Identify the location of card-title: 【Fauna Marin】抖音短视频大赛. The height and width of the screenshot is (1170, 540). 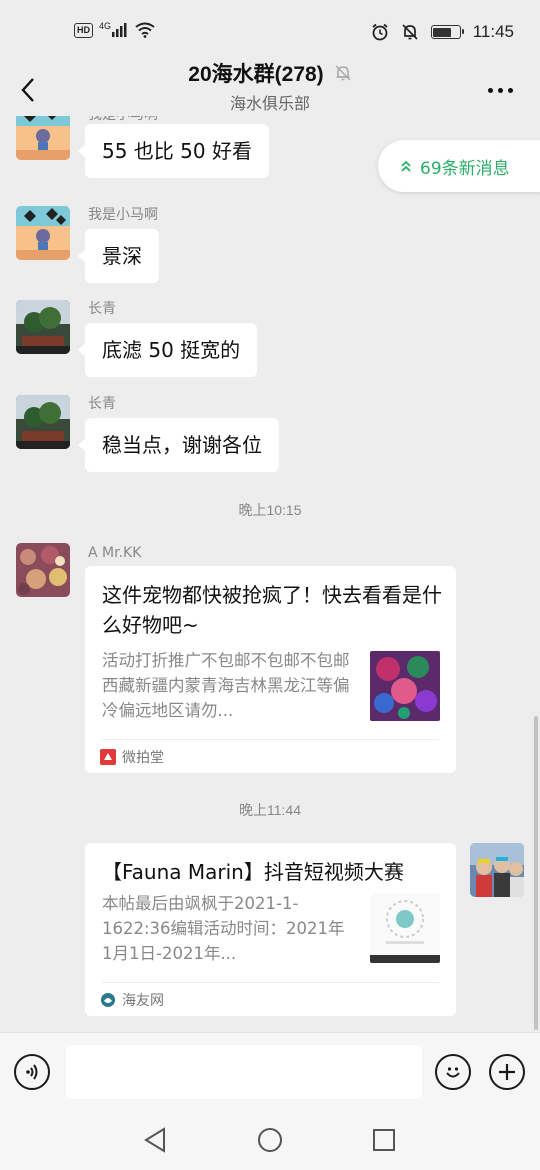
(253, 872).